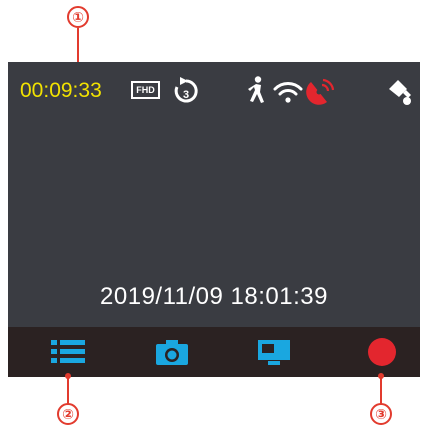  What do you see at coordinates (78, 47) in the screenshot?
I see `callout-1-line` at bounding box center [78, 47].